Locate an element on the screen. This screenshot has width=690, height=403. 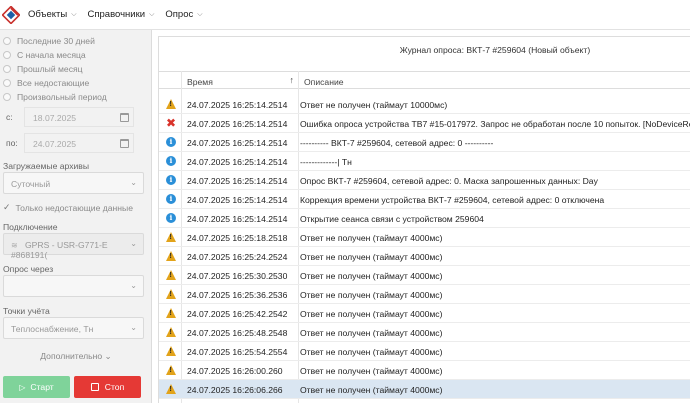
wifi-icon: ≋ is located at coordinates (14, 245).